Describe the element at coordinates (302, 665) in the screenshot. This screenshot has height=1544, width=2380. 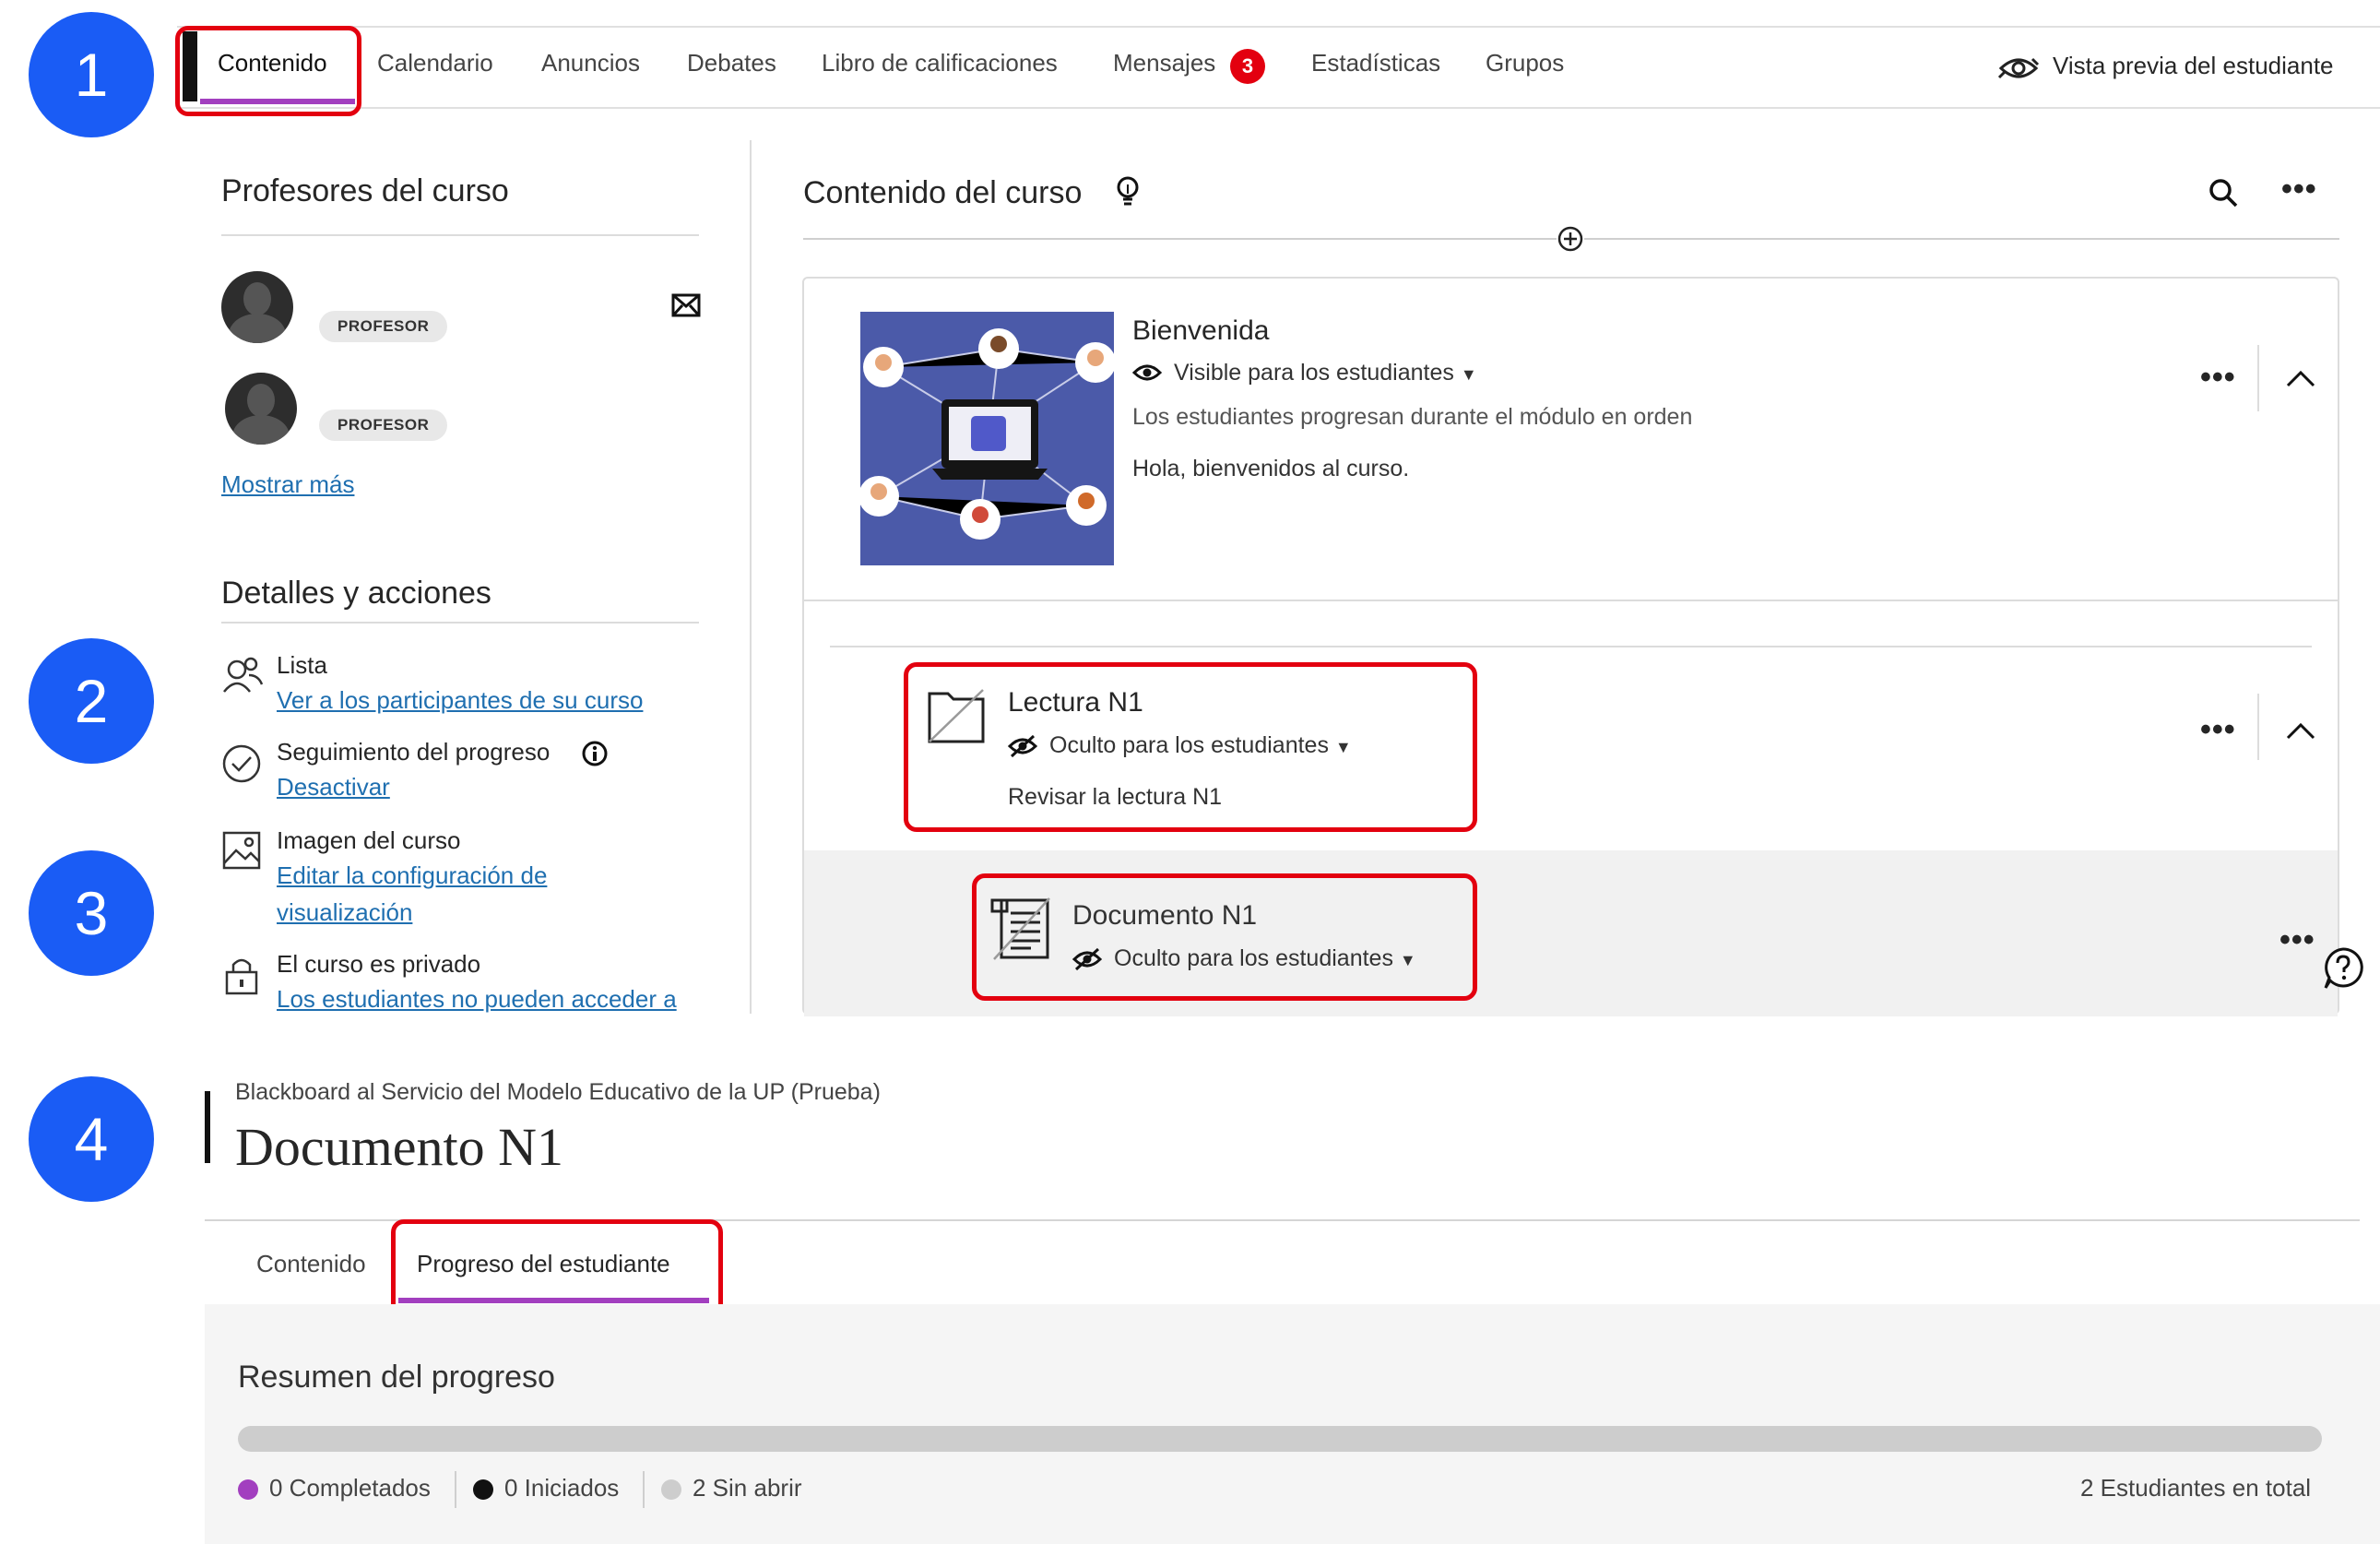
I see `roster-label: Lista` at that location.